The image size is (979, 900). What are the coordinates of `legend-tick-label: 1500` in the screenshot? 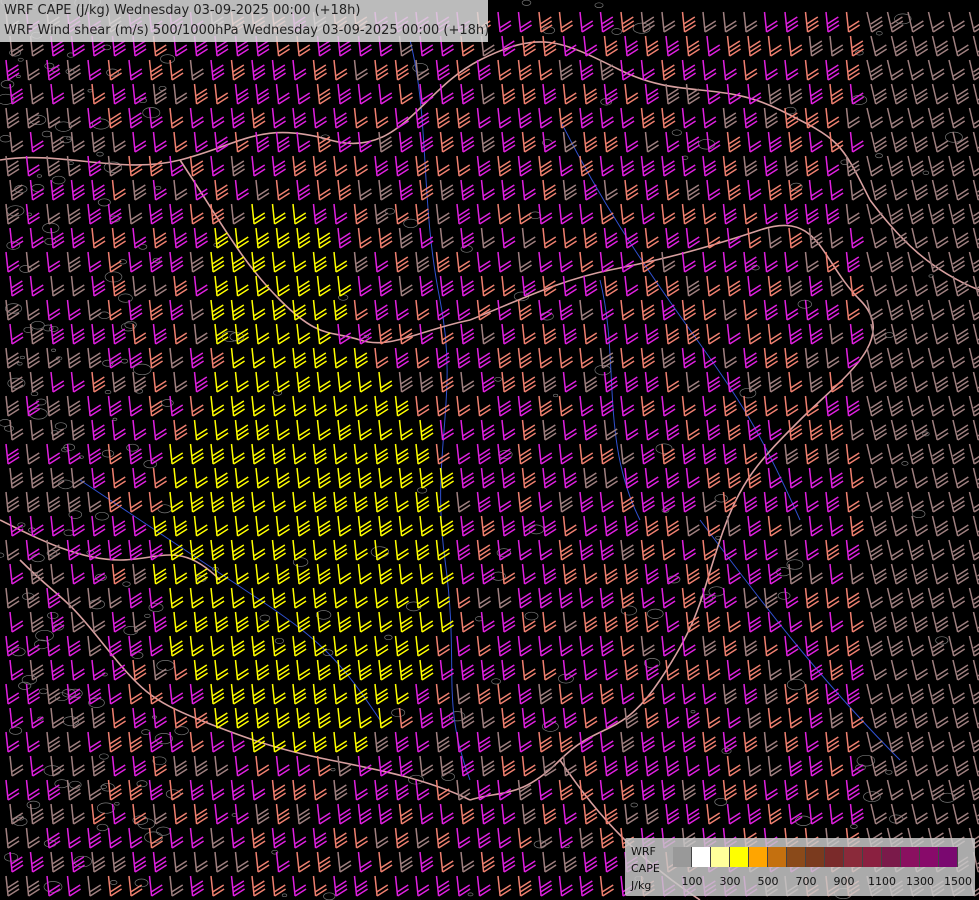 It's located at (958, 881).